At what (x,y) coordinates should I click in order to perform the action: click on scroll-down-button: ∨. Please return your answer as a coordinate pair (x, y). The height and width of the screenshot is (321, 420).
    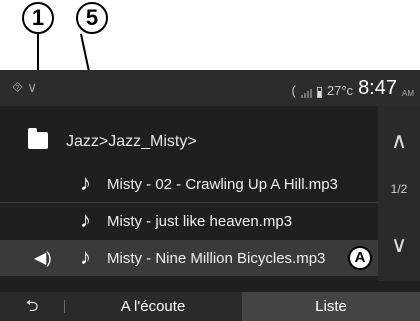
    Looking at the image, I should click on (399, 245).